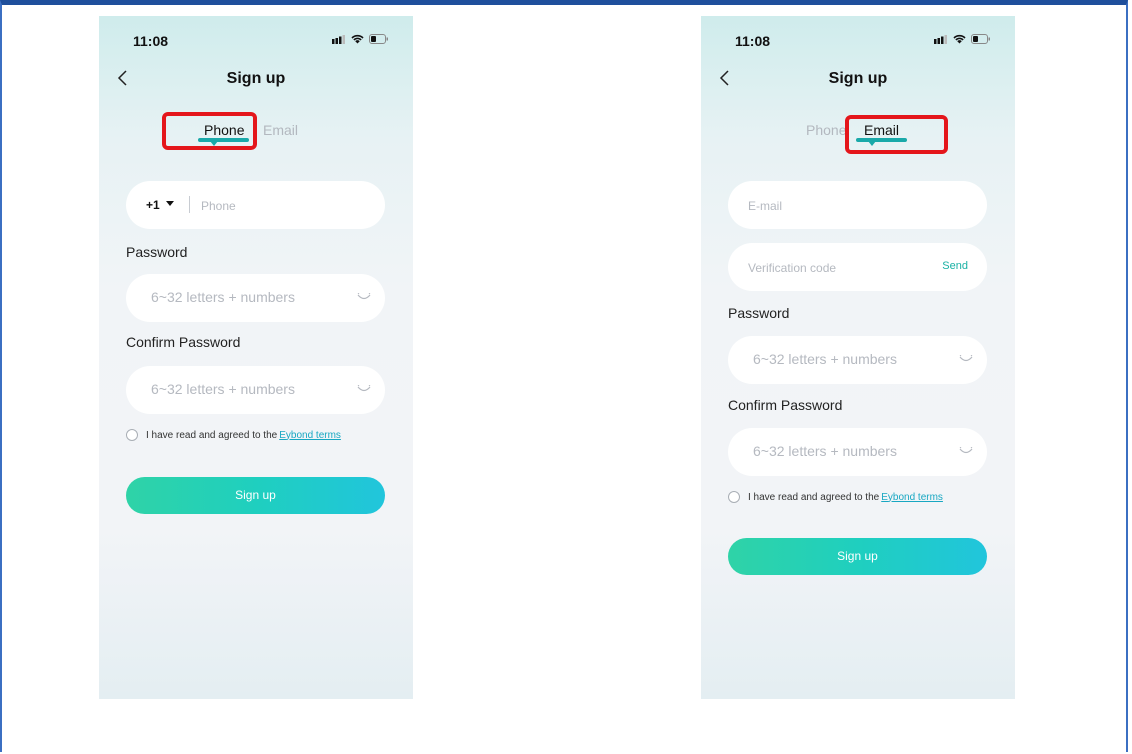 This screenshot has height=754, width=1132. I want to click on verification-code-field: Verification code Send, so click(857, 267).